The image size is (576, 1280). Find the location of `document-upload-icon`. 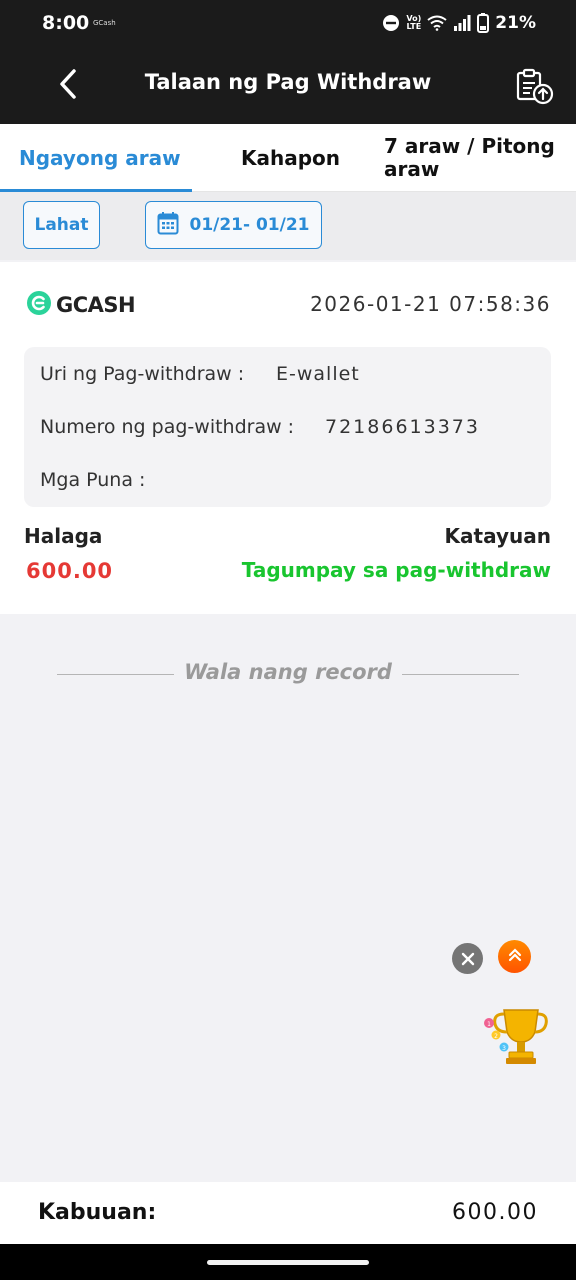

document-upload-icon is located at coordinates (534, 89).